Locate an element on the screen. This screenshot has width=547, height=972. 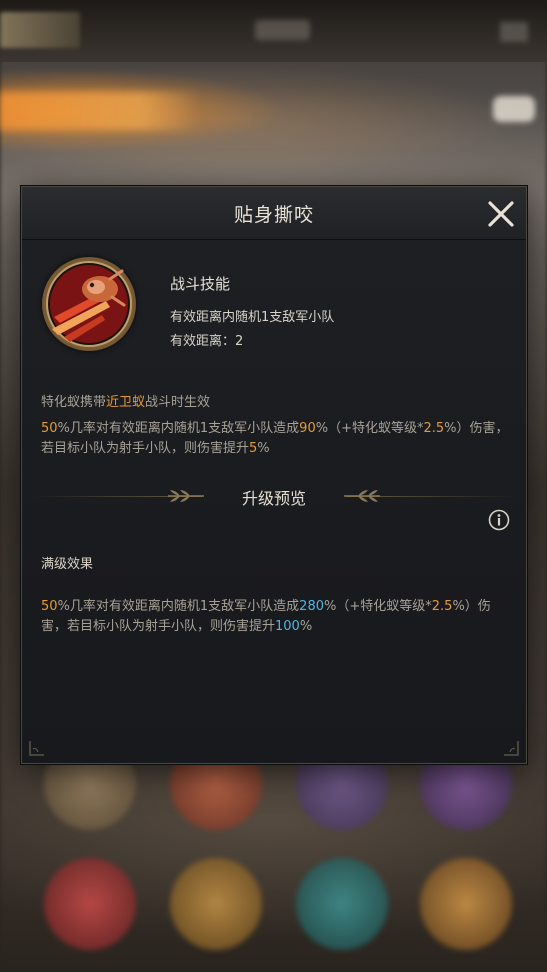
effect-per-level: 2.5 is located at coordinates (434, 428).